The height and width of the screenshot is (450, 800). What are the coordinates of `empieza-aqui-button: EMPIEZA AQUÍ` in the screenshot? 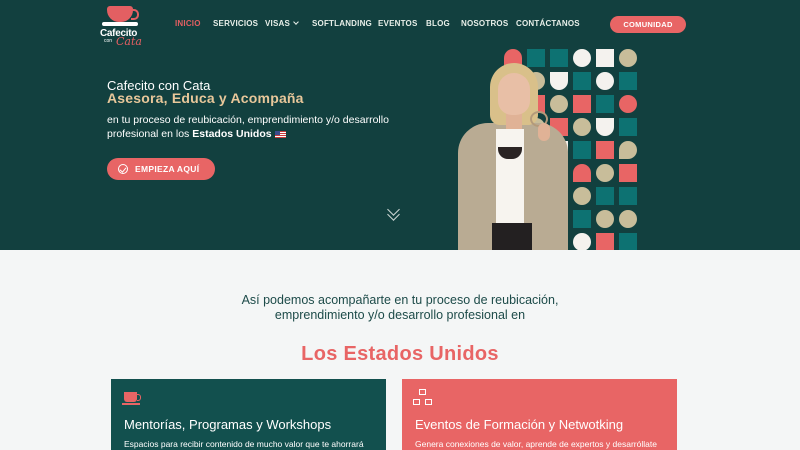 It's located at (161, 169).